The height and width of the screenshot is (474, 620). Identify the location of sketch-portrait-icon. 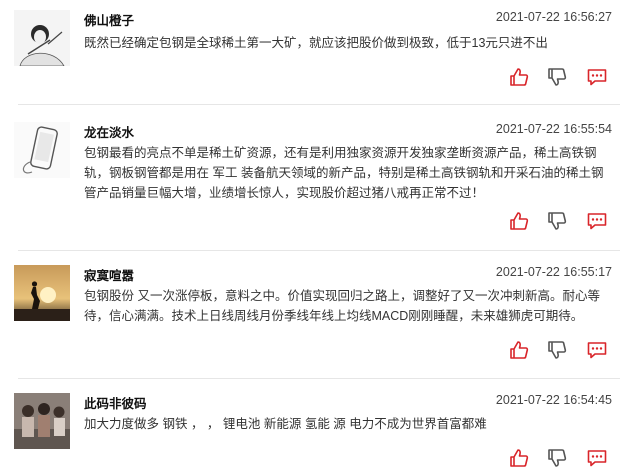
(42, 38).